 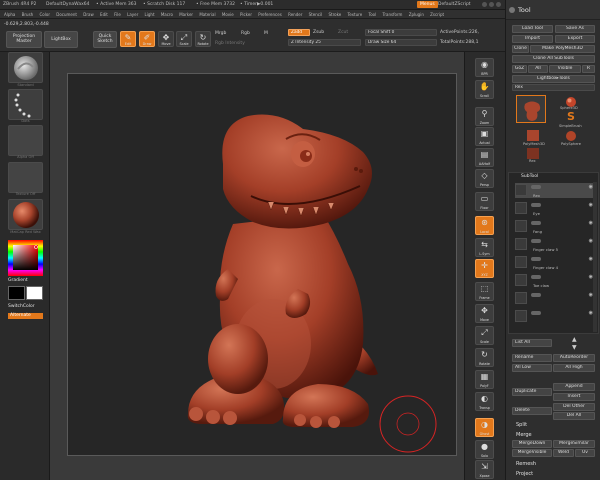 What do you see at coordinates (132, 14) in the screenshot?
I see `menu-layer: Layer` at bounding box center [132, 14].